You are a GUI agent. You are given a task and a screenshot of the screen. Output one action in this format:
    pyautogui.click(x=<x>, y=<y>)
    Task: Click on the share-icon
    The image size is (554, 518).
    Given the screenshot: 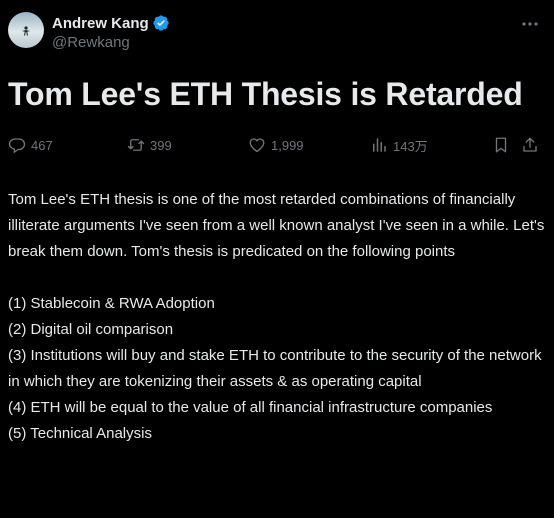 What is the action you would take?
    pyautogui.click(x=530, y=144)
    